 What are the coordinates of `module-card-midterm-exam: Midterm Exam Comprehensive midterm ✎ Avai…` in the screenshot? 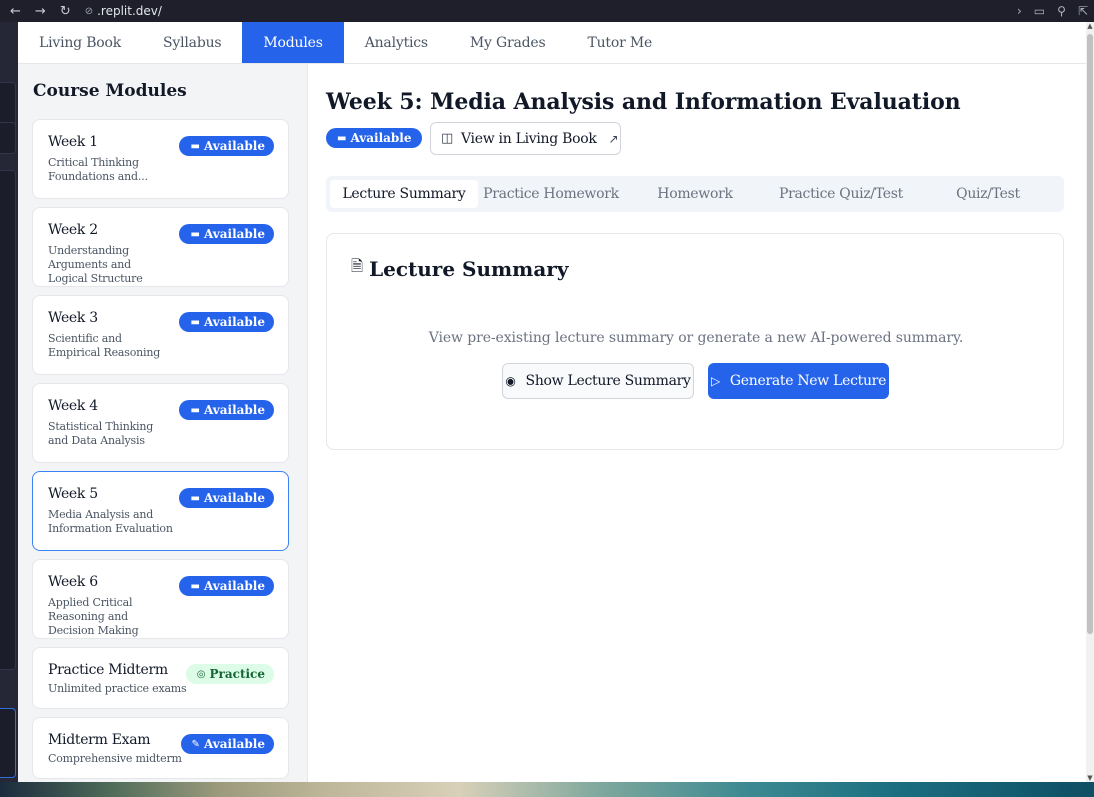 It's located at (160, 748).